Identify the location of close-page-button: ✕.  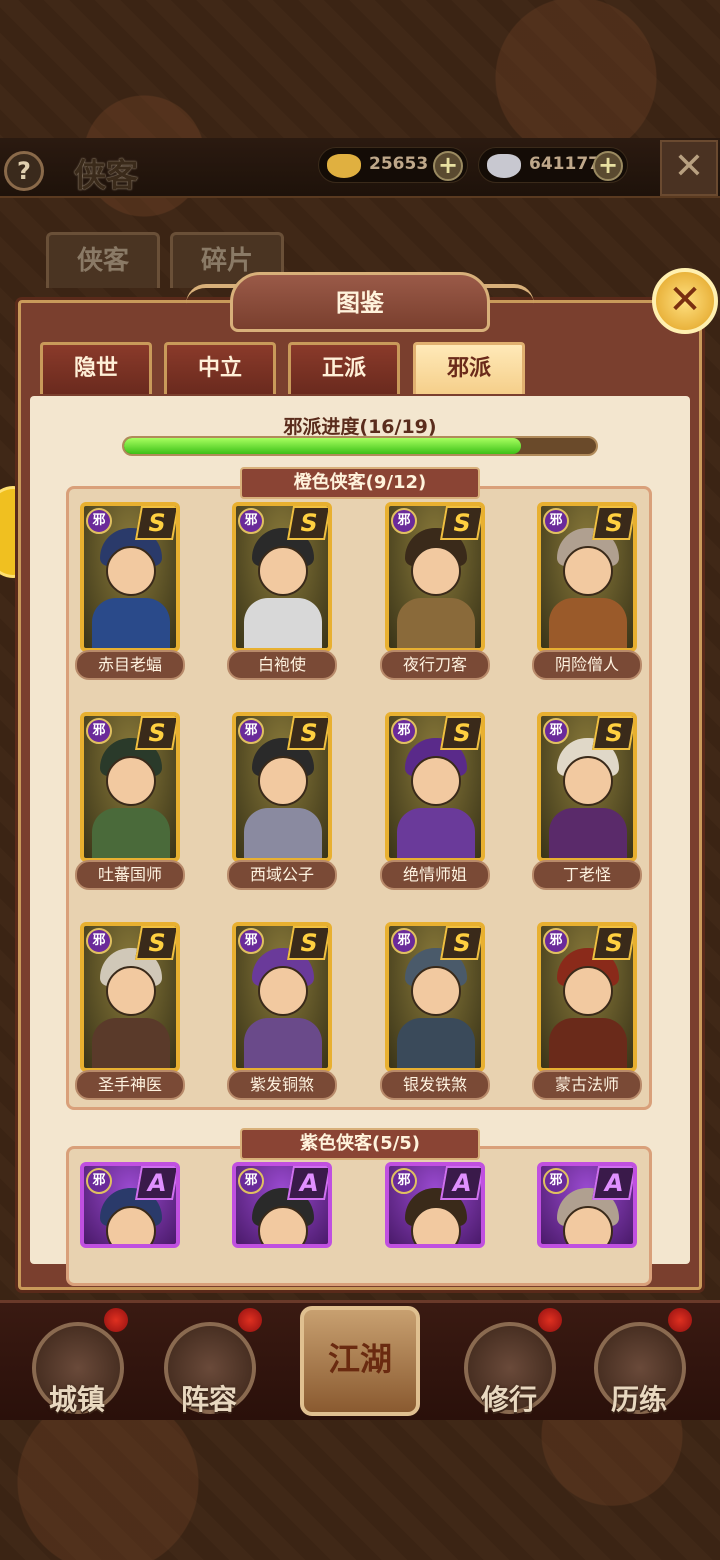
(689, 168).